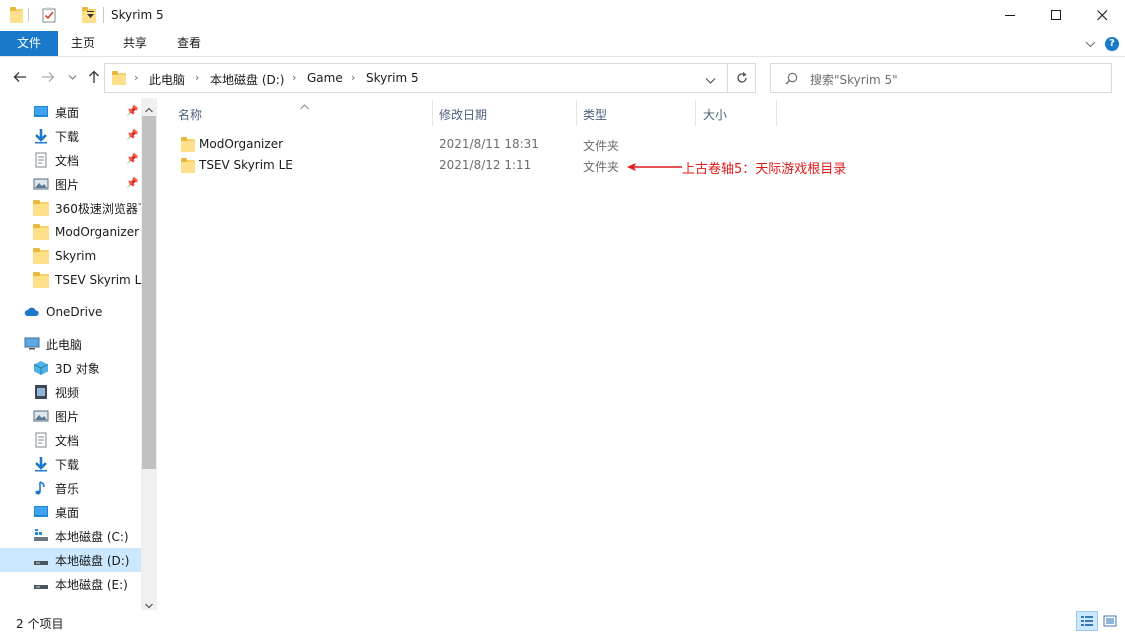 The width and height of the screenshot is (1125, 634). I want to click on forward-button, so click(48, 77).